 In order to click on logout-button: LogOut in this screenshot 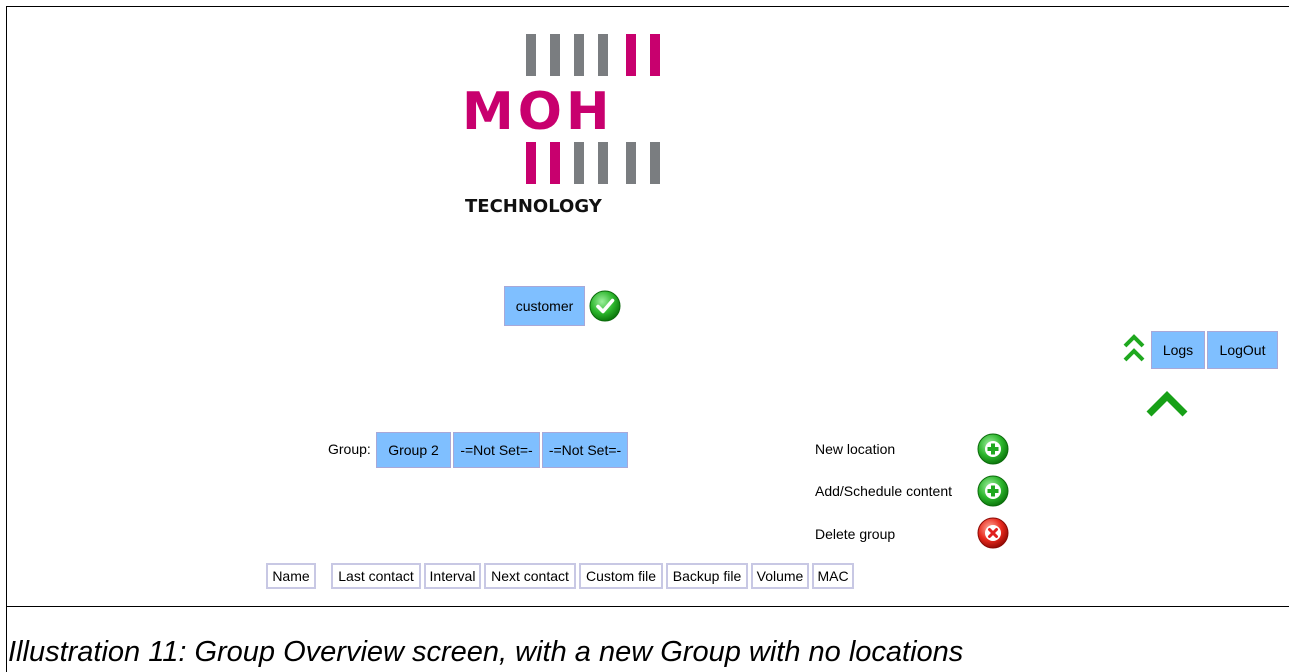, I will do `click(1242, 350)`.